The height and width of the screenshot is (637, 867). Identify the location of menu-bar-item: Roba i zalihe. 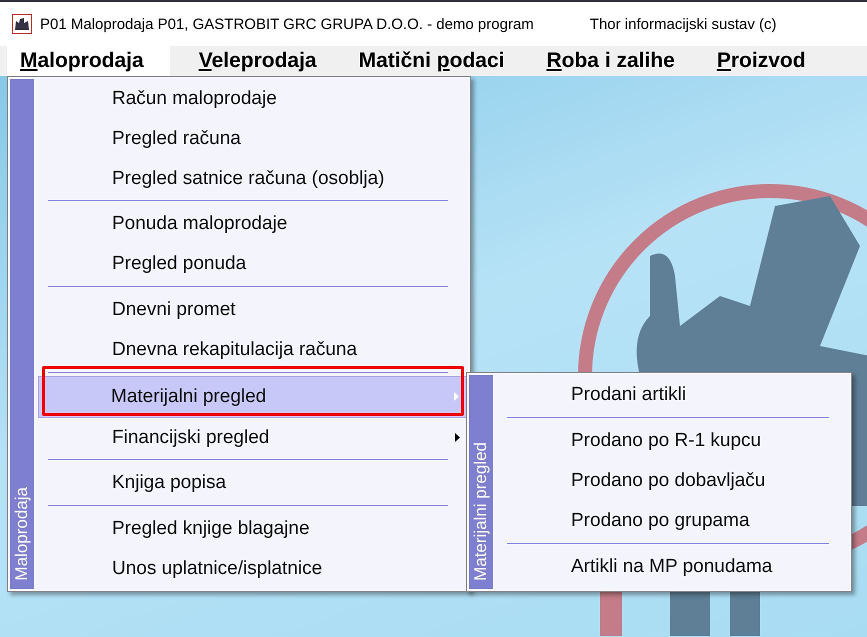
(610, 61).